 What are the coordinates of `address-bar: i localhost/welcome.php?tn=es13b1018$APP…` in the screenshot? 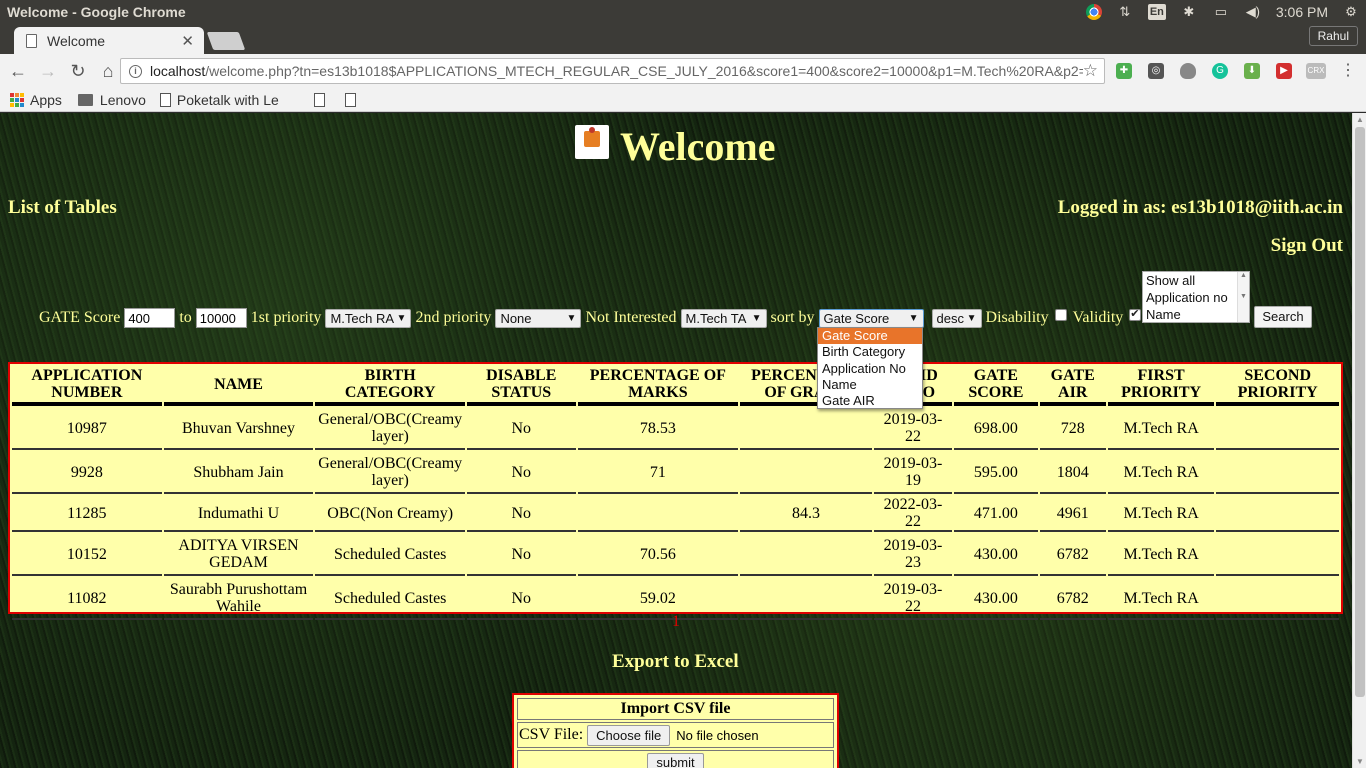 It's located at (612, 71).